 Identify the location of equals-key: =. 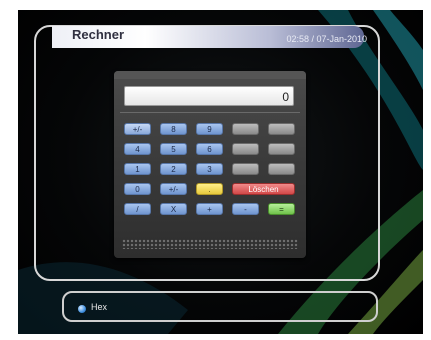
(281, 209).